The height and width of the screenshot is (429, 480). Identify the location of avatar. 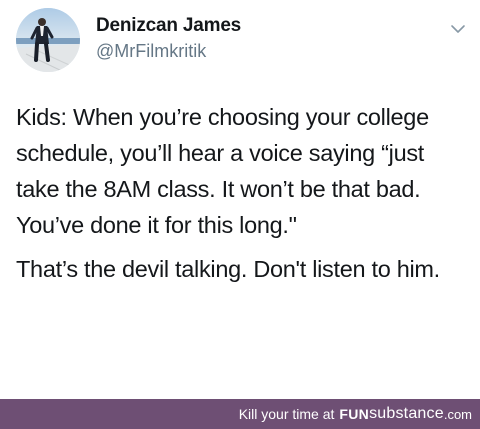
(48, 40).